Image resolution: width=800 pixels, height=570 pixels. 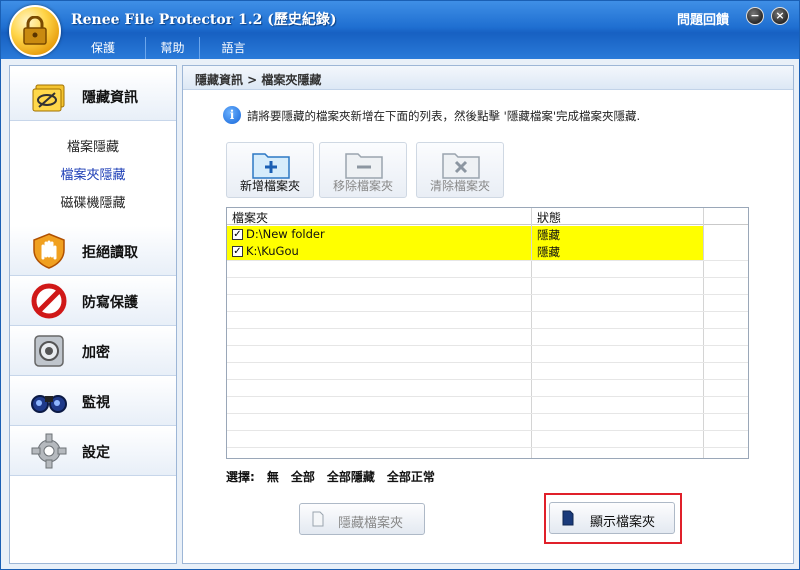 I want to click on remove-folder-button: 移除檔案夾, so click(x=363, y=170).